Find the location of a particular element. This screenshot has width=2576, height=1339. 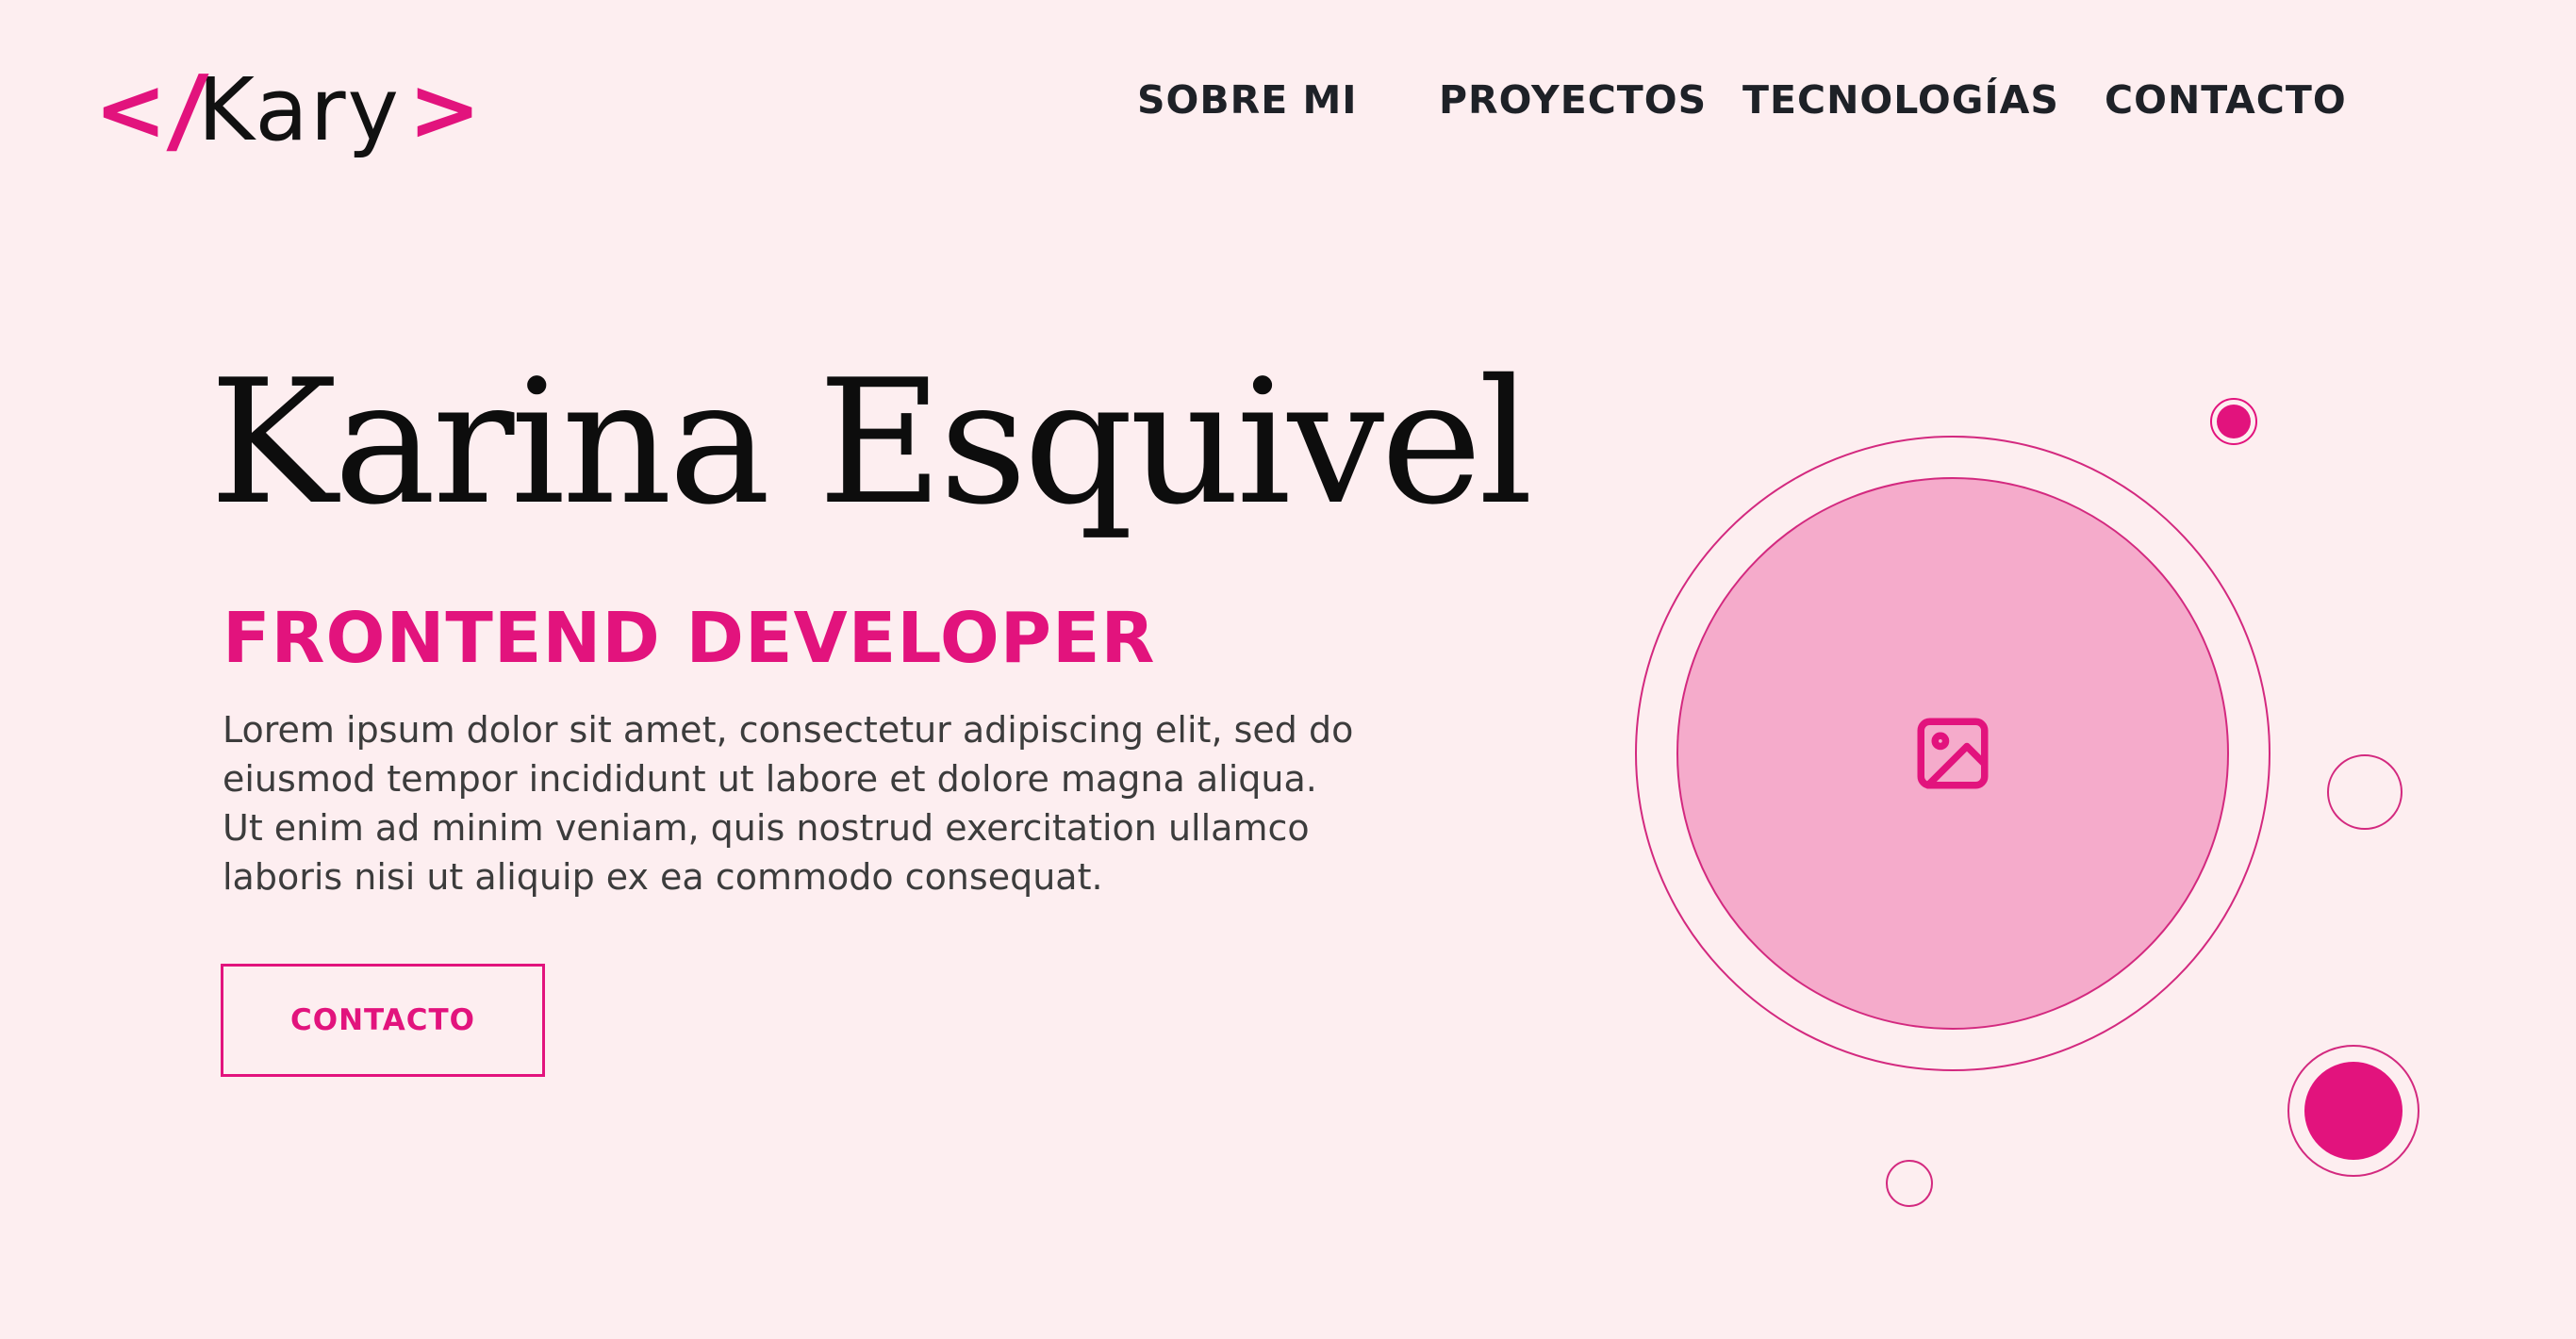

nav-item-tecnologias: TECNOLOGÍAS is located at coordinates (1900, 100).